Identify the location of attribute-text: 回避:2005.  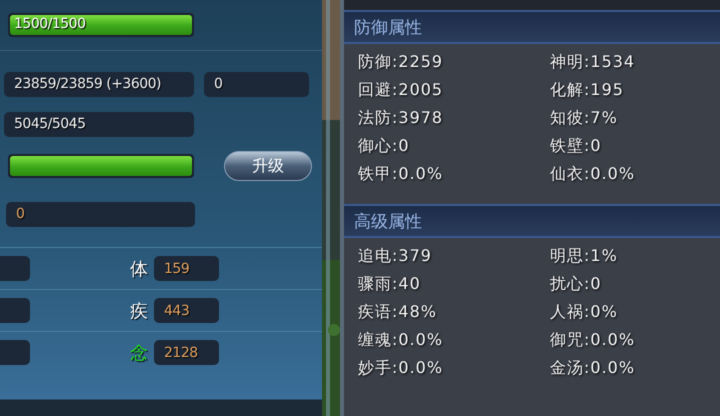
(401, 90).